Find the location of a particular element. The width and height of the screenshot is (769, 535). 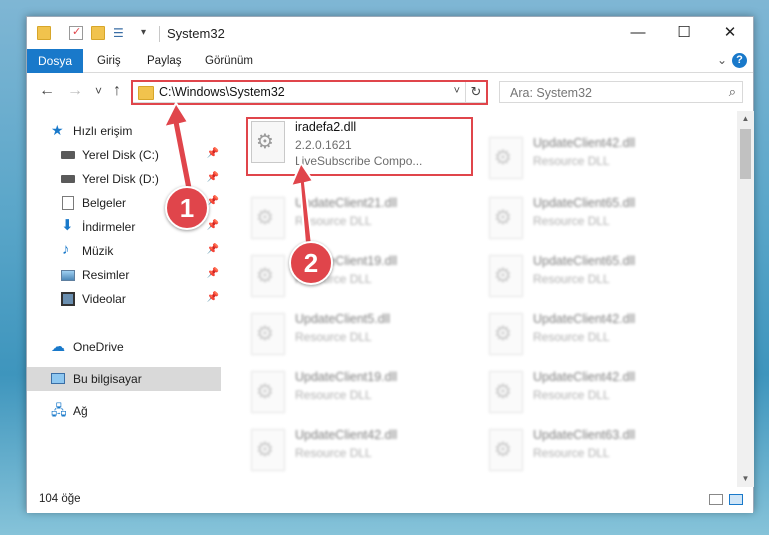

star-icon: ★ is located at coordinates (57, 130).